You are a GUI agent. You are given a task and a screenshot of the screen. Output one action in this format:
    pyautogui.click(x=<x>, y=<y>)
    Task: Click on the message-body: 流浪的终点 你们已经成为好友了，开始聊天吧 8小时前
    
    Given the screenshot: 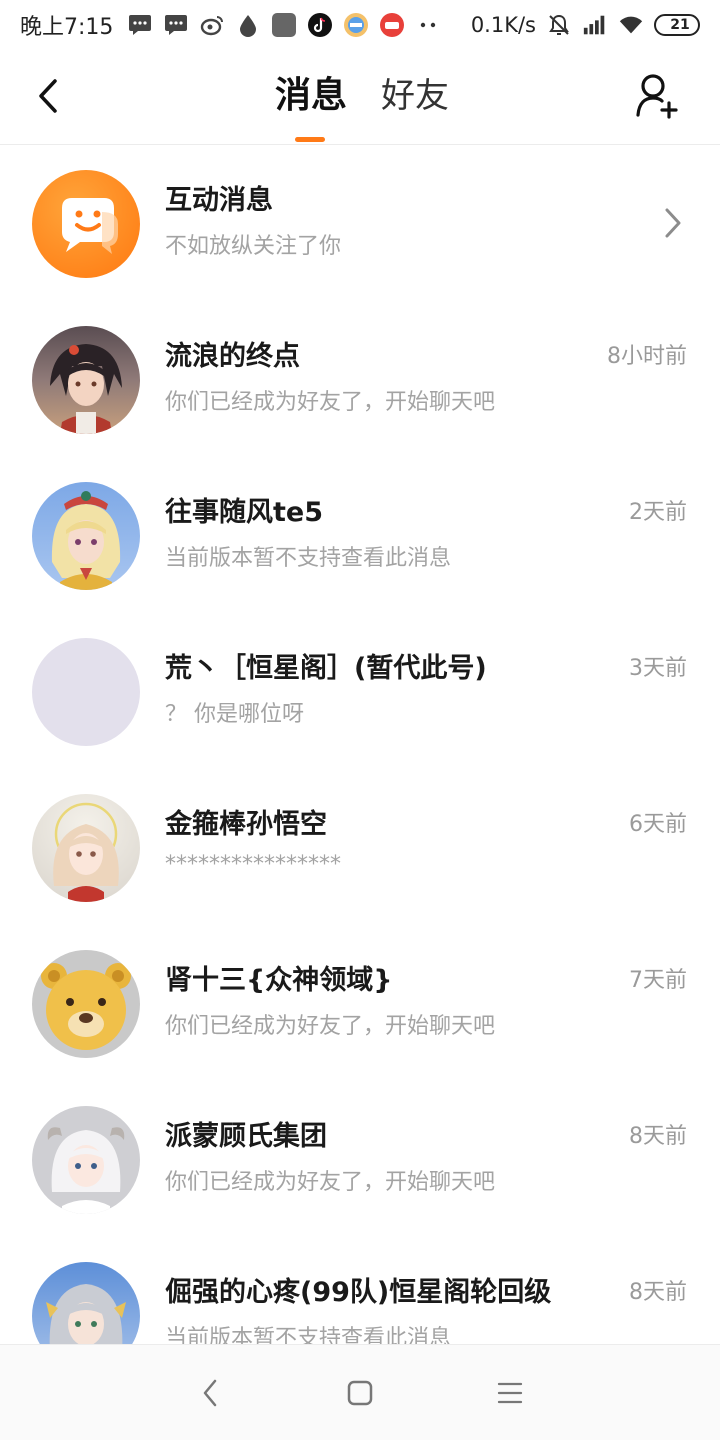 What is the action you would take?
    pyautogui.click(x=442, y=380)
    